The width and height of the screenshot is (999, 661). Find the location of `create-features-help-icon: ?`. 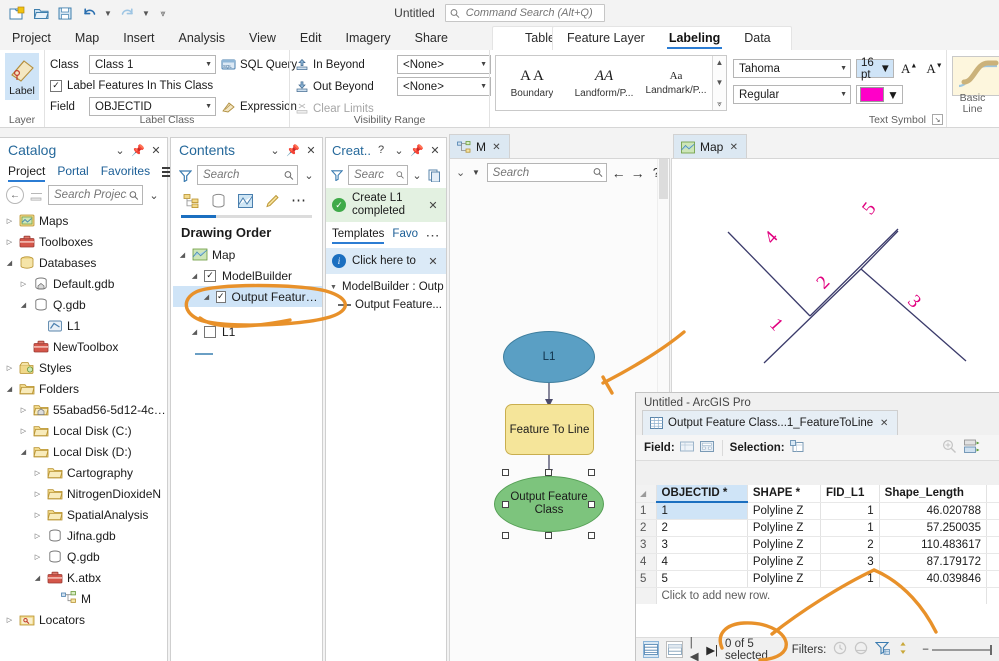

create-features-help-icon: ? is located at coordinates (381, 150).